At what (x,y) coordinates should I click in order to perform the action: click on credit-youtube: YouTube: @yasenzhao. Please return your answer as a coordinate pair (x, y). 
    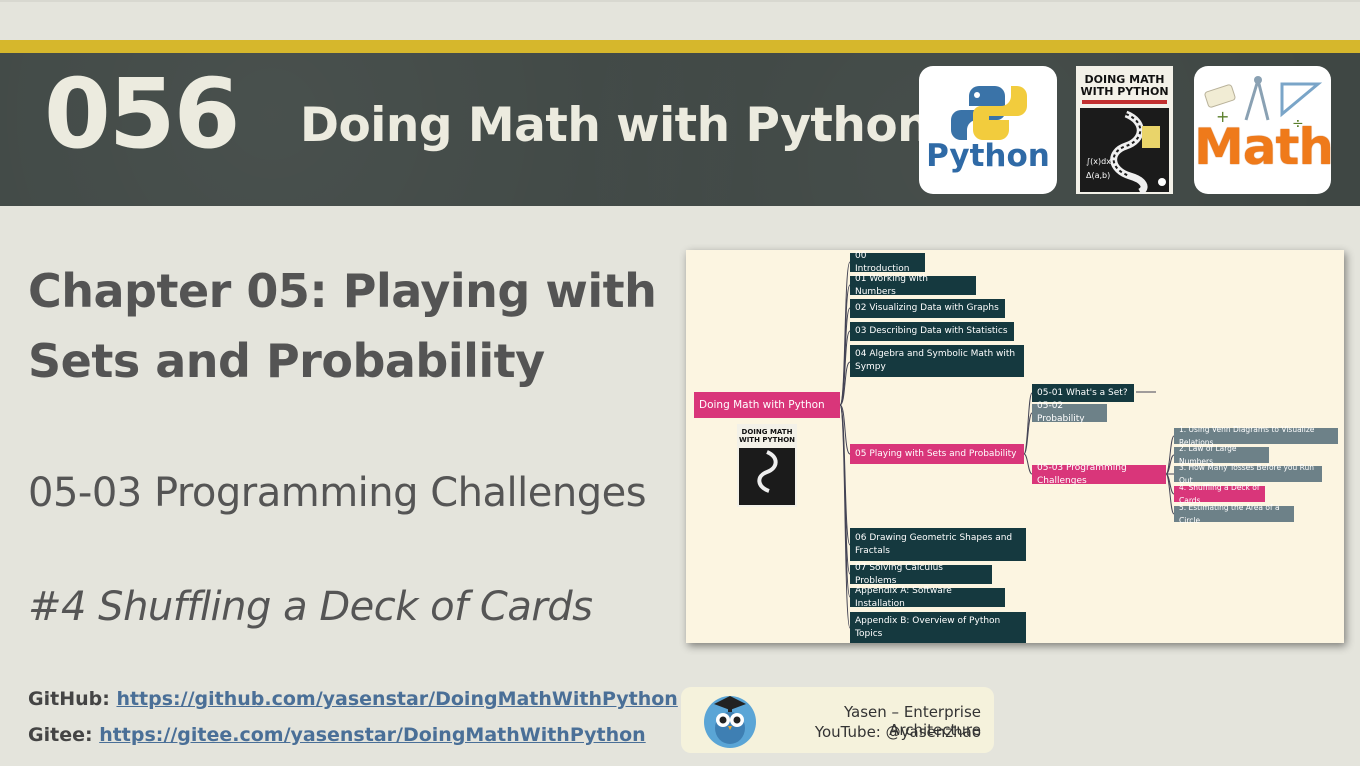
    Looking at the image, I should click on (897, 732).